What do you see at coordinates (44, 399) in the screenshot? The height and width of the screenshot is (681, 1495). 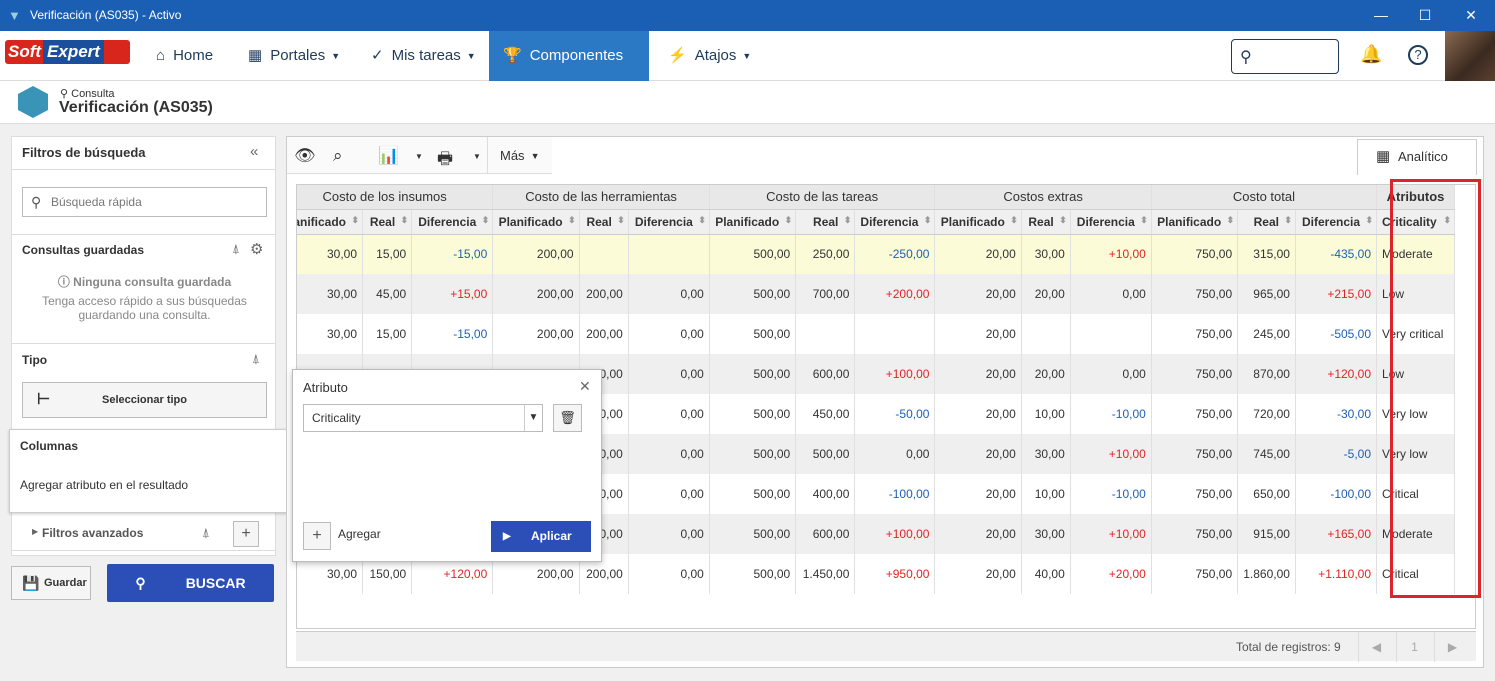 I see `tree-icon: ⊢` at bounding box center [44, 399].